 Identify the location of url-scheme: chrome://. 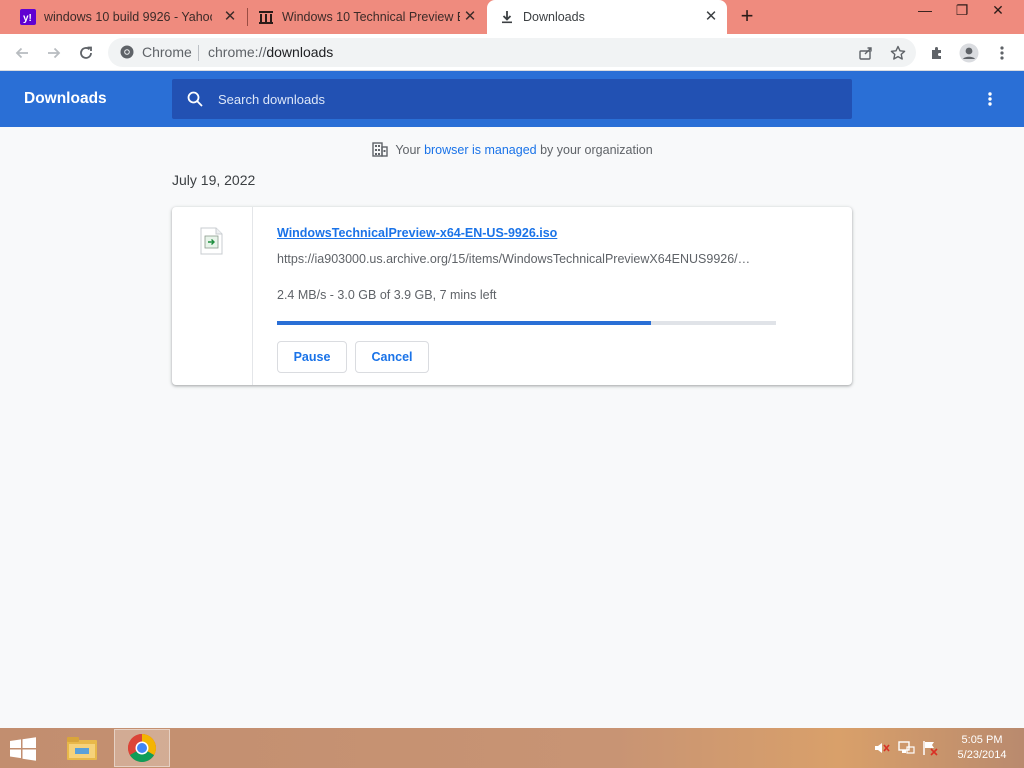
(237, 52).